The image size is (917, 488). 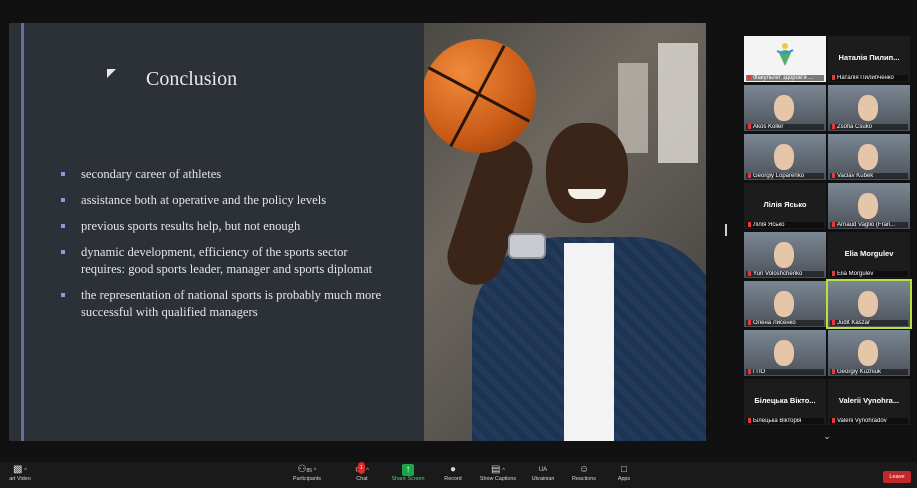 I want to click on participant-name-label: Akos Koller, so click(x=785, y=126).